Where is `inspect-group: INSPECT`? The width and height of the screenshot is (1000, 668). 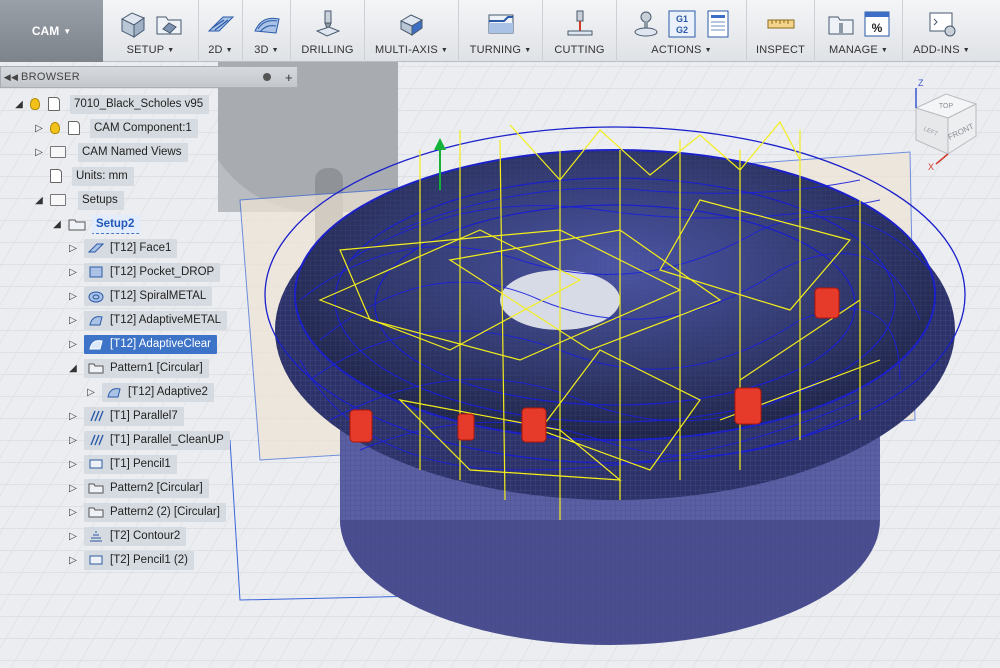 inspect-group: INSPECT is located at coordinates (781, 31).